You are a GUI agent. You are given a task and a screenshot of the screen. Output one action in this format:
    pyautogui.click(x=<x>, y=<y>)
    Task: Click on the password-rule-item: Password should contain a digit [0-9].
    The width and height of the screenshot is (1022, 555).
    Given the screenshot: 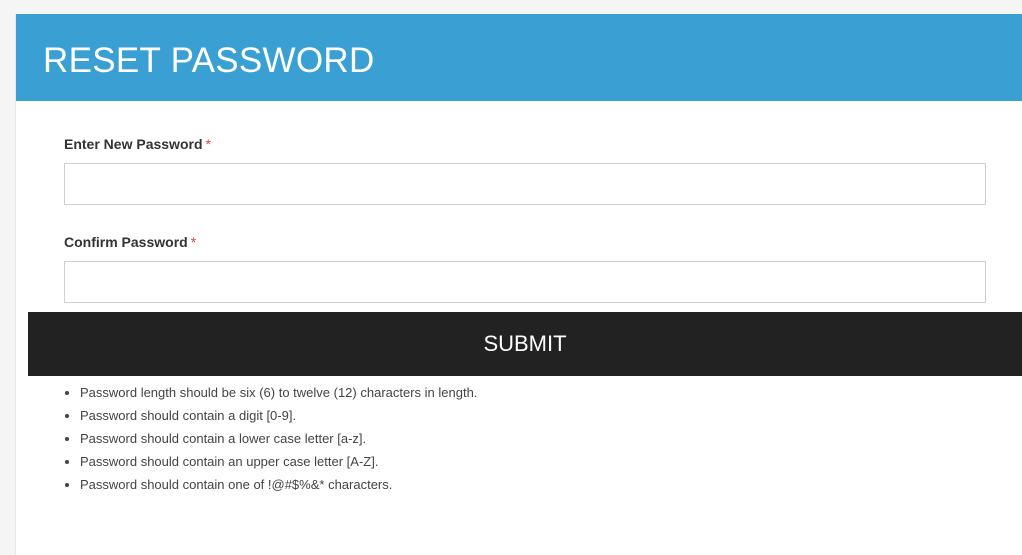 What is the action you would take?
    pyautogui.click(x=278, y=415)
    